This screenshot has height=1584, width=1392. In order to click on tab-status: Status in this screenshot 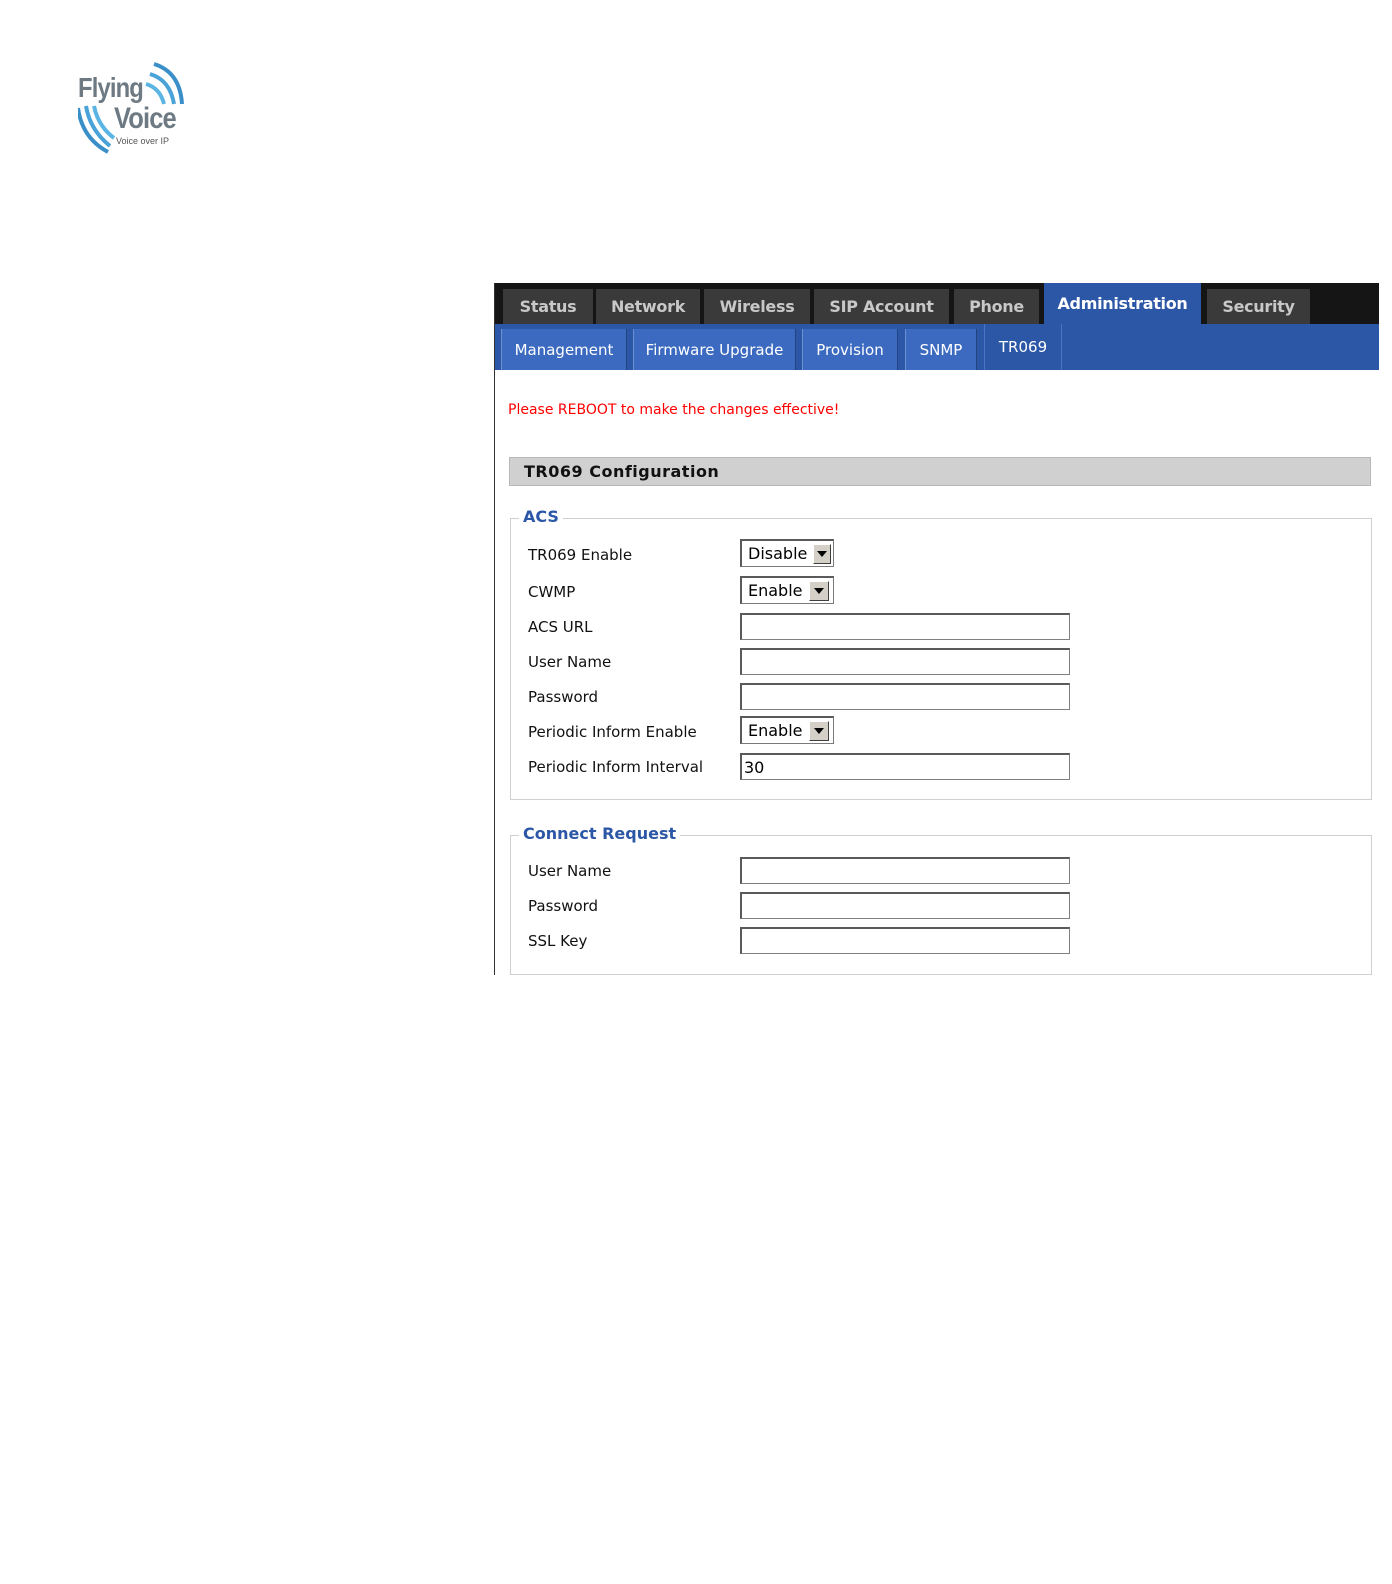, I will do `click(548, 306)`.